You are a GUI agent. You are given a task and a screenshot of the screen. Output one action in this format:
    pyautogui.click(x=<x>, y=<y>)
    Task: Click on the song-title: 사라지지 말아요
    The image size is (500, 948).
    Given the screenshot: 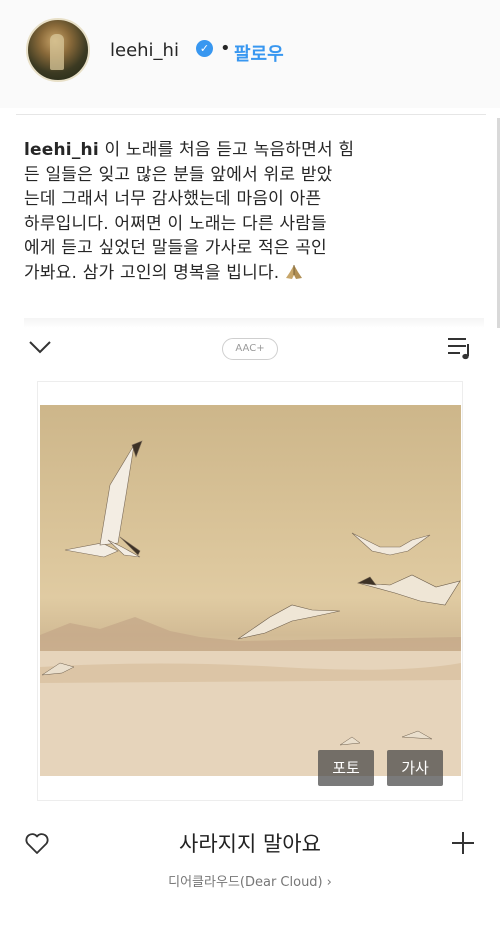 What is the action you would take?
    pyautogui.click(x=250, y=844)
    